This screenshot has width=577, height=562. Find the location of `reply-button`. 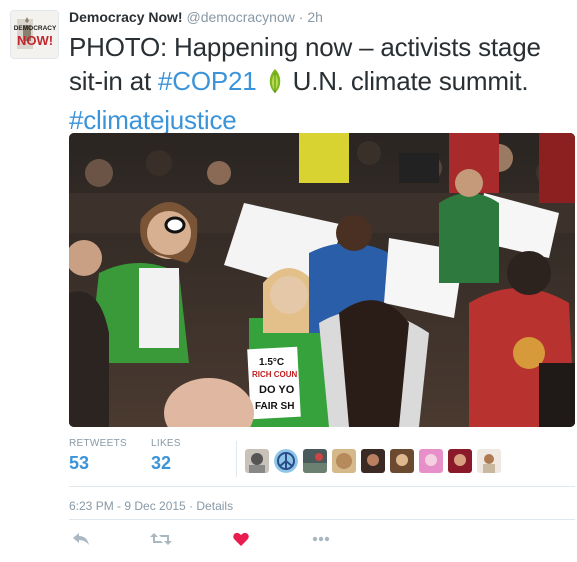

reply-button is located at coordinates (81, 539).